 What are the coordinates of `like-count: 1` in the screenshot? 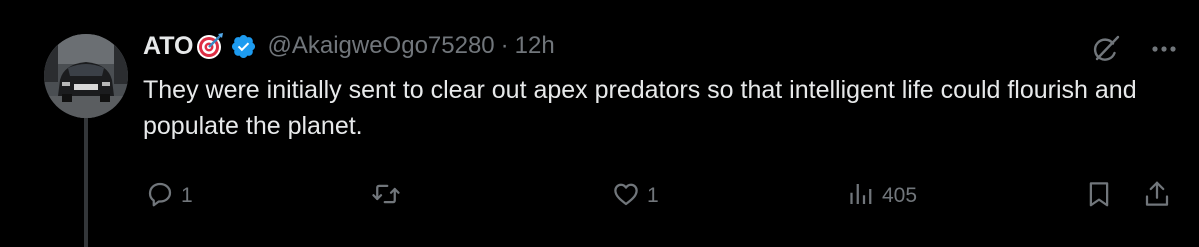 It's located at (653, 195).